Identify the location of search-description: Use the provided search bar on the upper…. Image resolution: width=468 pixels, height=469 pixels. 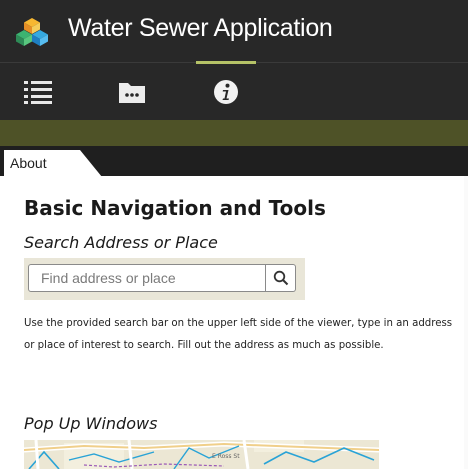
(238, 335).